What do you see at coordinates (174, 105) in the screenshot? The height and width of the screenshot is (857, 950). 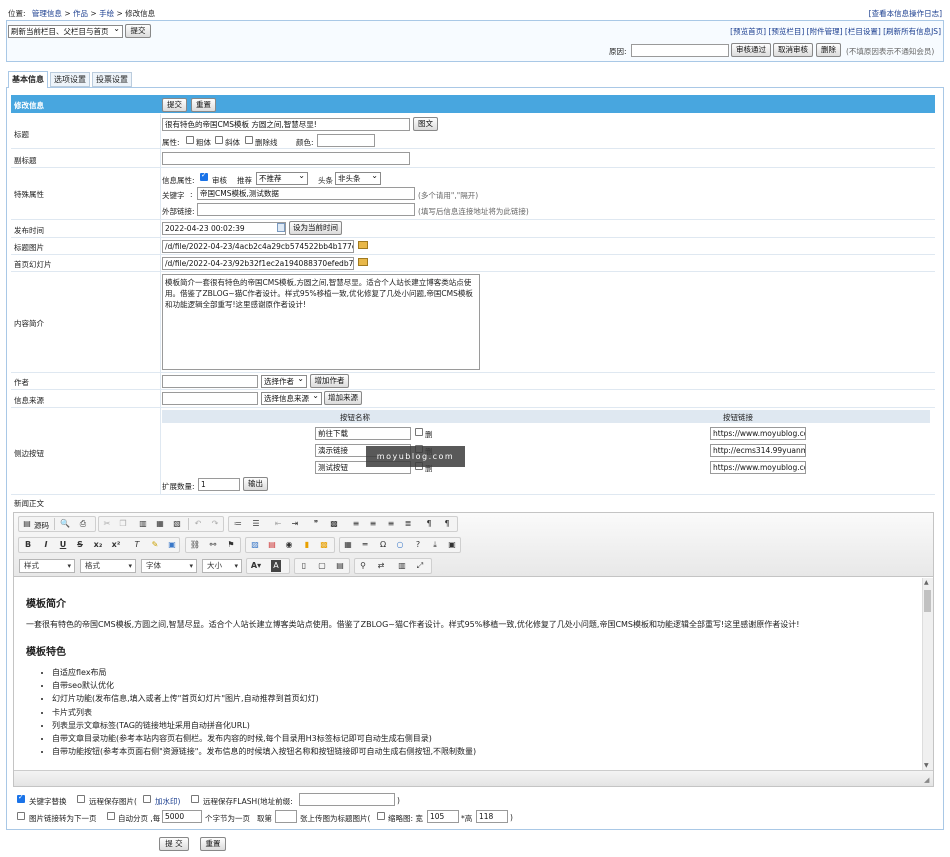 I see `header-submit-button: 提交` at bounding box center [174, 105].